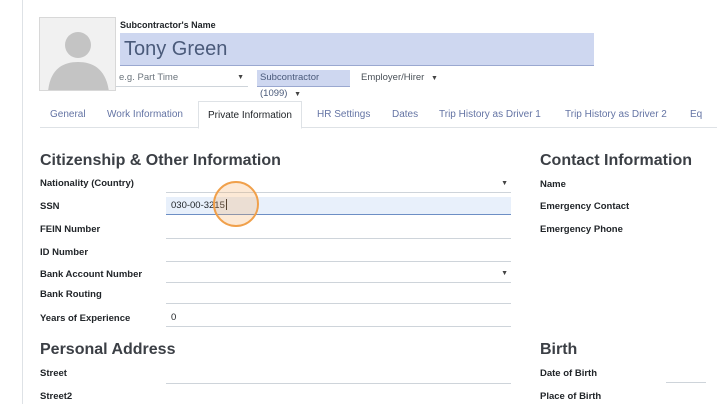 This screenshot has width=717, height=404. Describe the element at coordinates (338, 230) in the screenshot. I see `fein-number-input` at that location.